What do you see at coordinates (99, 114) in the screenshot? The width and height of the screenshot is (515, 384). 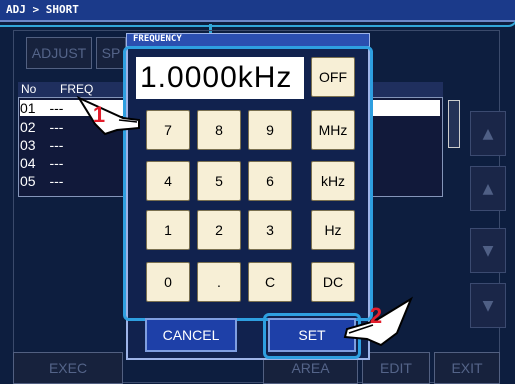 I see `step-1-badge: 1` at bounding box center [99, 114].